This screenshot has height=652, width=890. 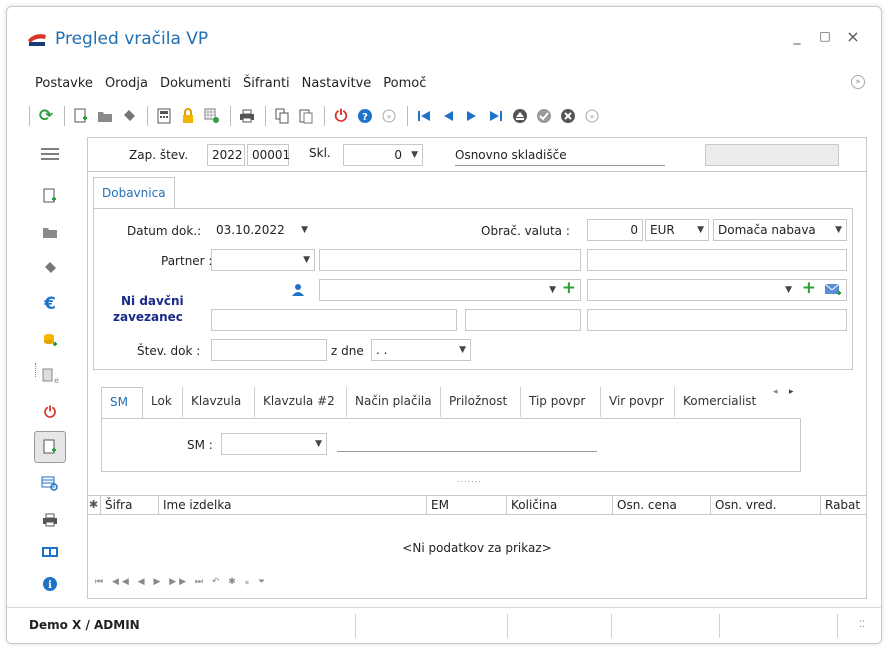 What do you see at coordinates (858, 82) in the screenshot?
I see `menu-collapse-icon: »` at bounding box center [858, 82].